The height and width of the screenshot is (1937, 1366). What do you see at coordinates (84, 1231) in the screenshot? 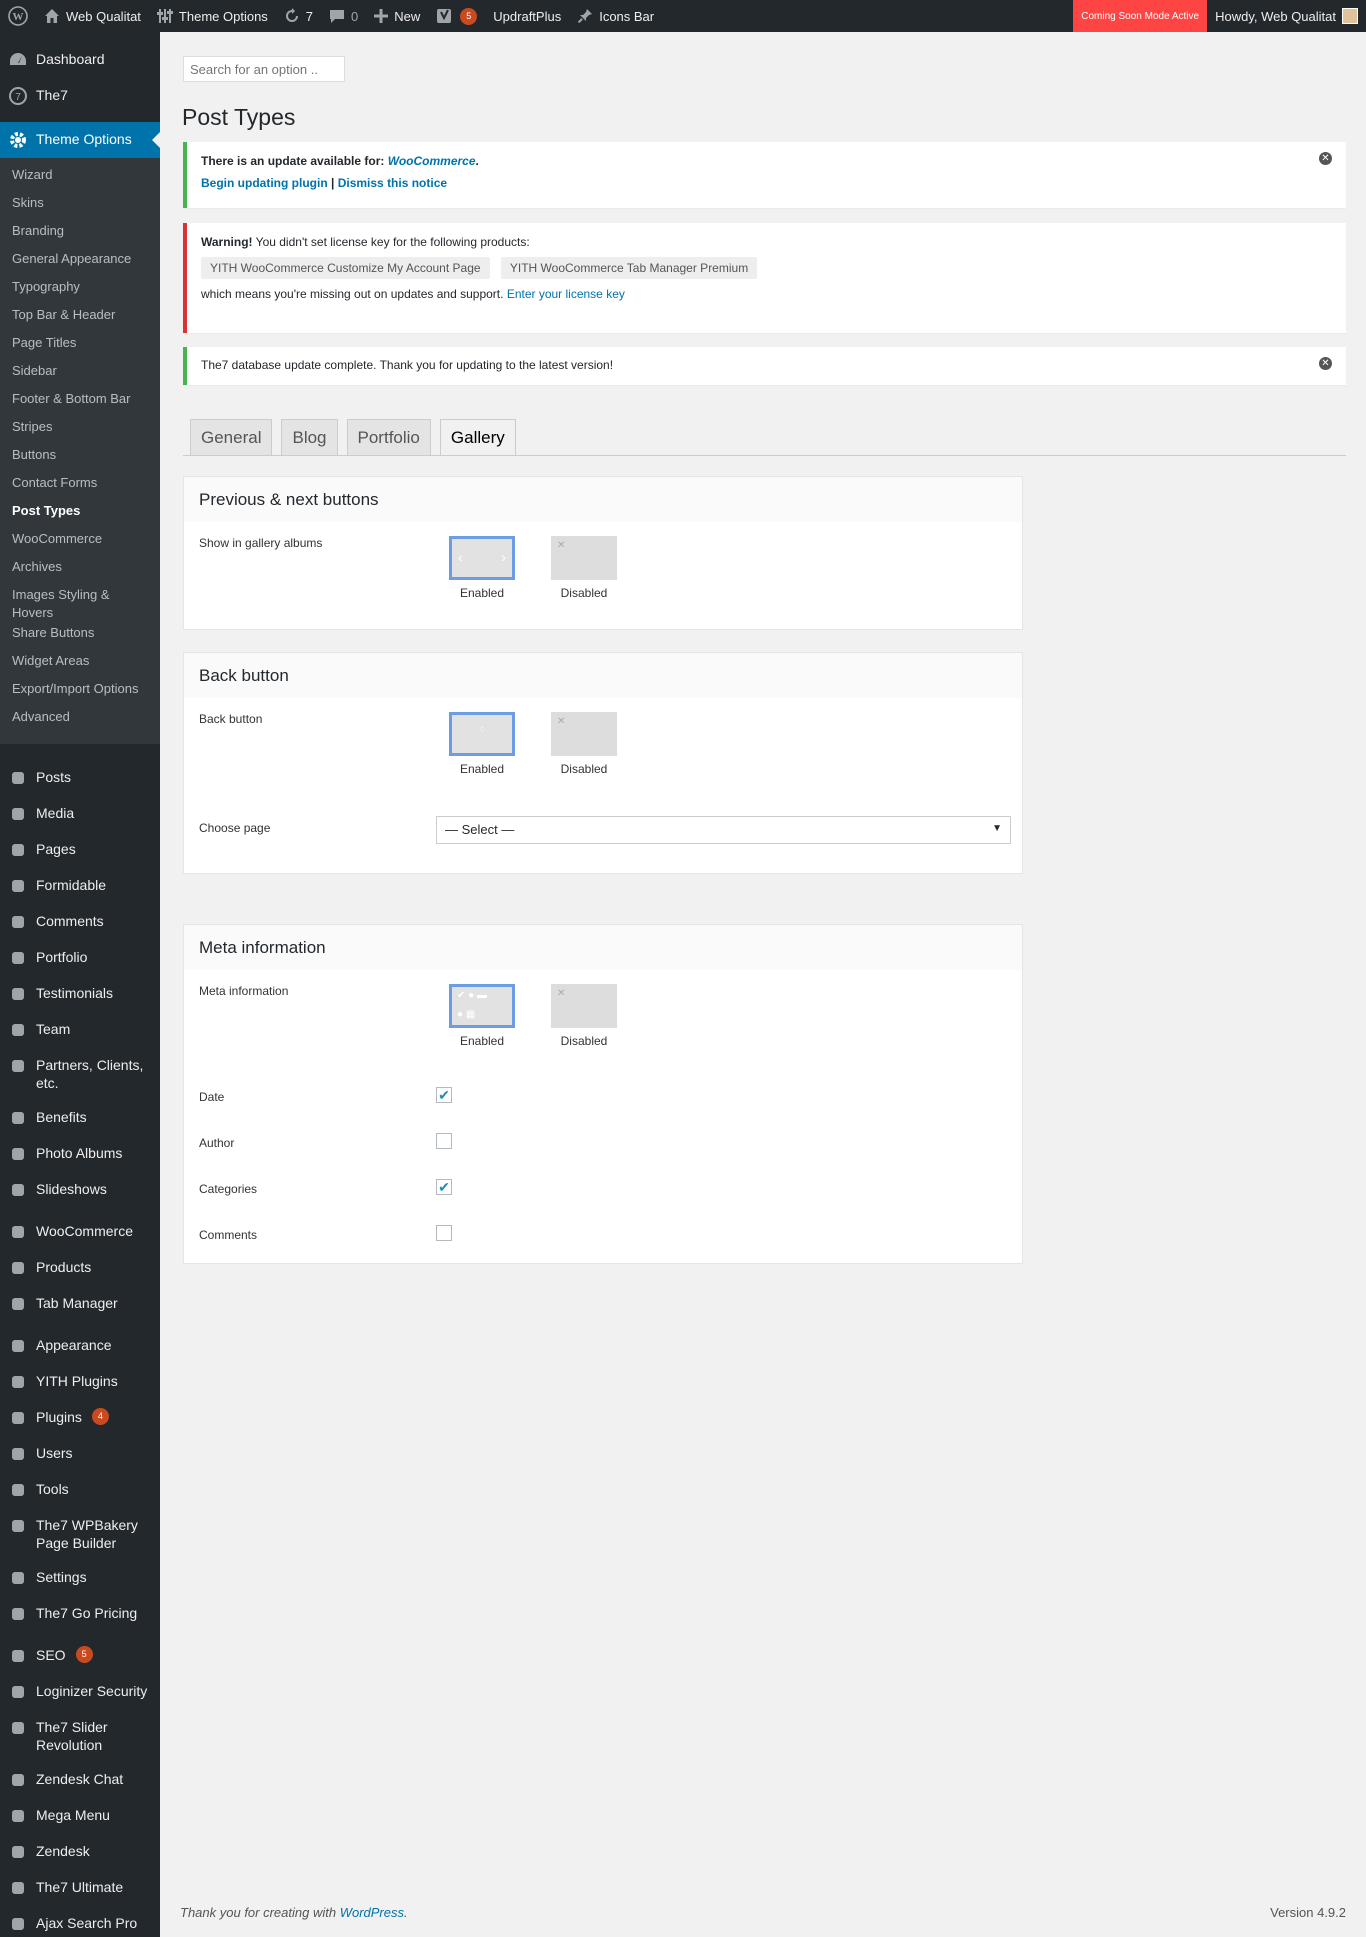
I see `menu-item-label: WooCommerce` at bounding box center [84, 1231].